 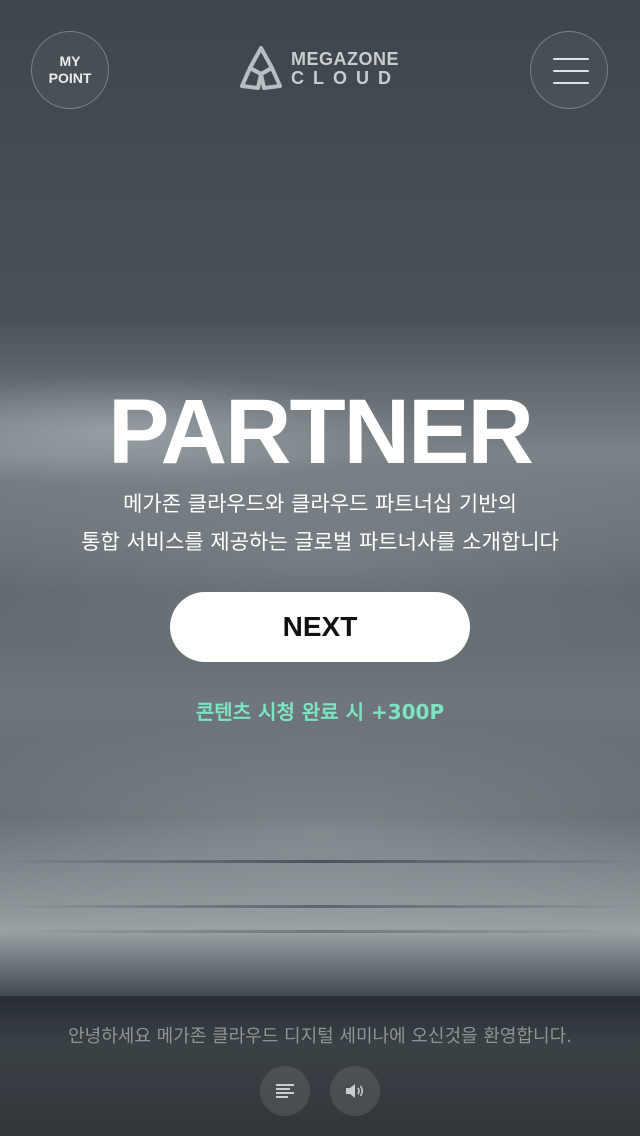 I want to click on sound-toggle-button, so click(x=355, y=1091).